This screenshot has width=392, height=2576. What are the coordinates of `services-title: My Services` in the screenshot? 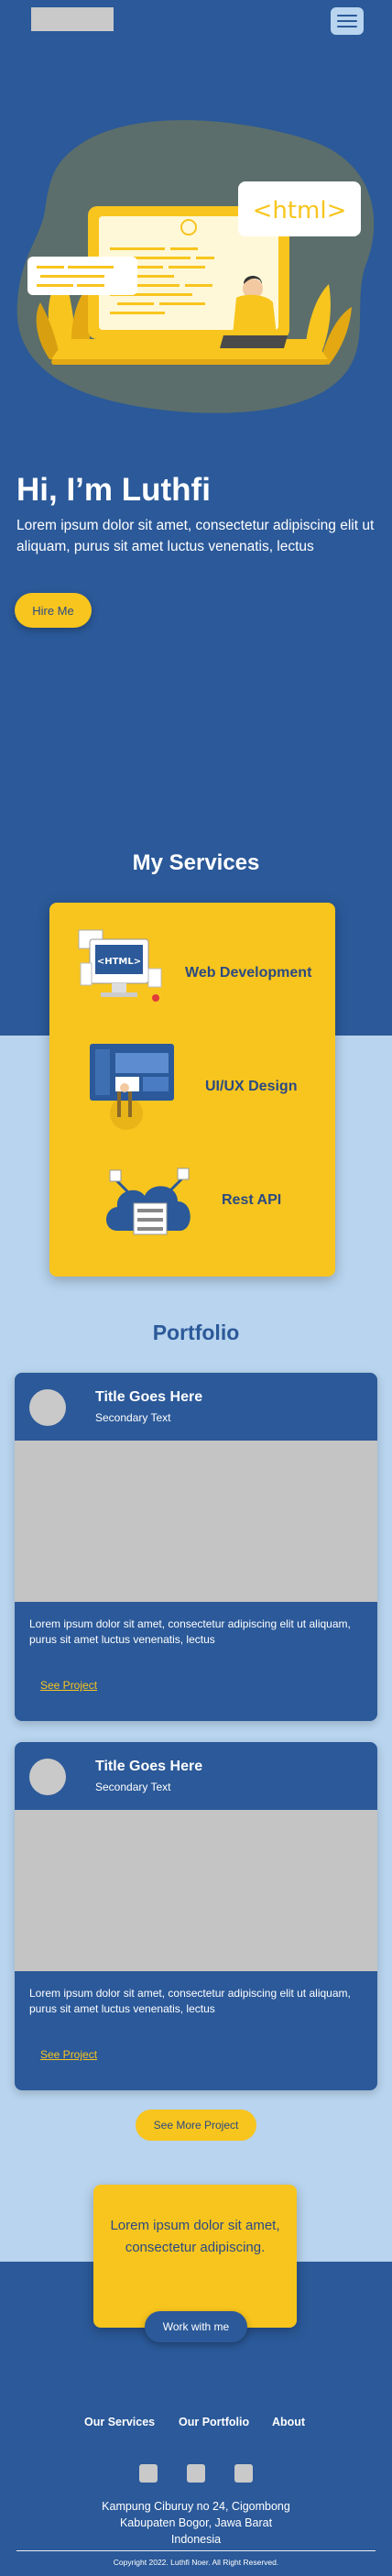 It's located at (196, 862).